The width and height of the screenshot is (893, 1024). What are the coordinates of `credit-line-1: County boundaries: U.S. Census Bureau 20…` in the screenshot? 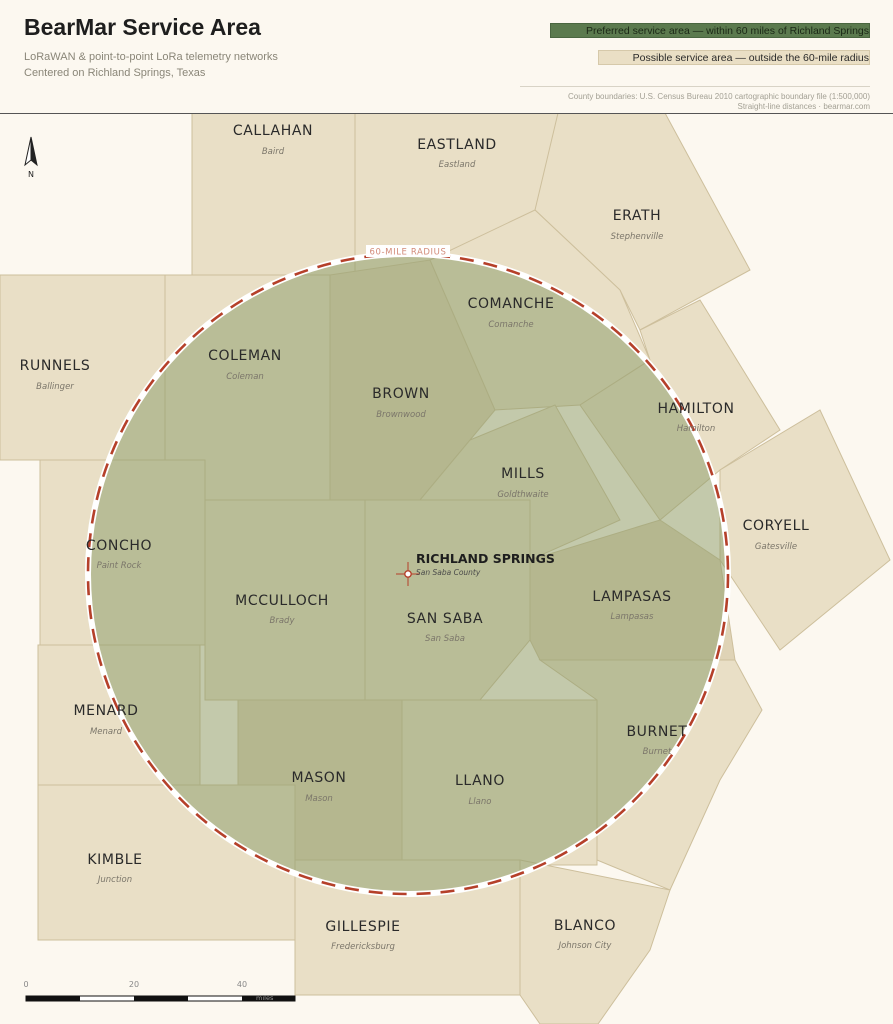 It's located at (719, 96).